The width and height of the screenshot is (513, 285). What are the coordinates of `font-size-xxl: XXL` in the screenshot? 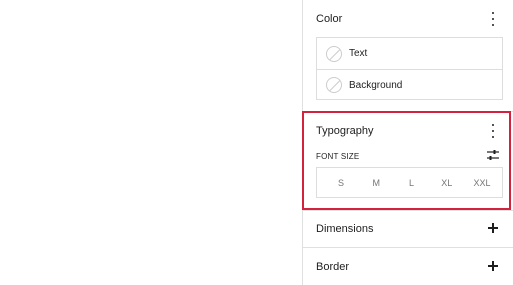 It's located at (482, 183).